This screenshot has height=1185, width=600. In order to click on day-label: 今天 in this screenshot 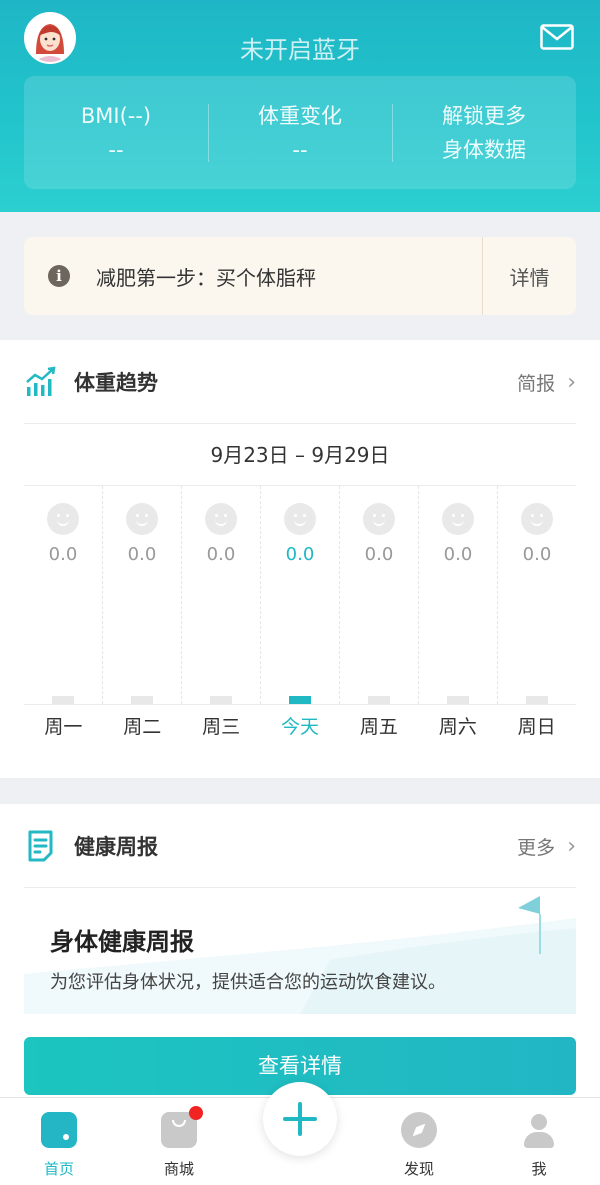, I will do `click(300, 727)`.